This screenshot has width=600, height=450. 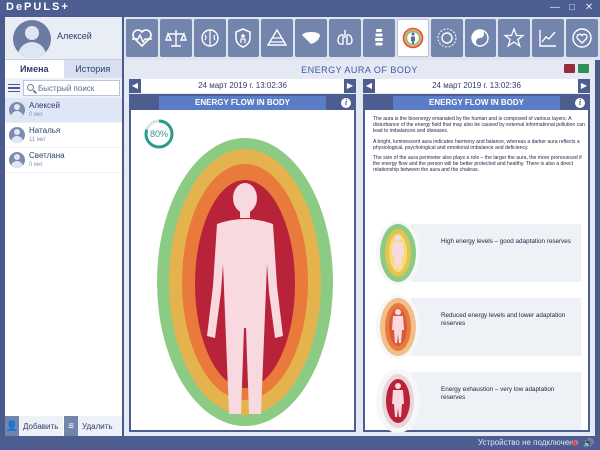 I want to click on list-item: Светлана 0 мкг, so click(x=63, y=160).